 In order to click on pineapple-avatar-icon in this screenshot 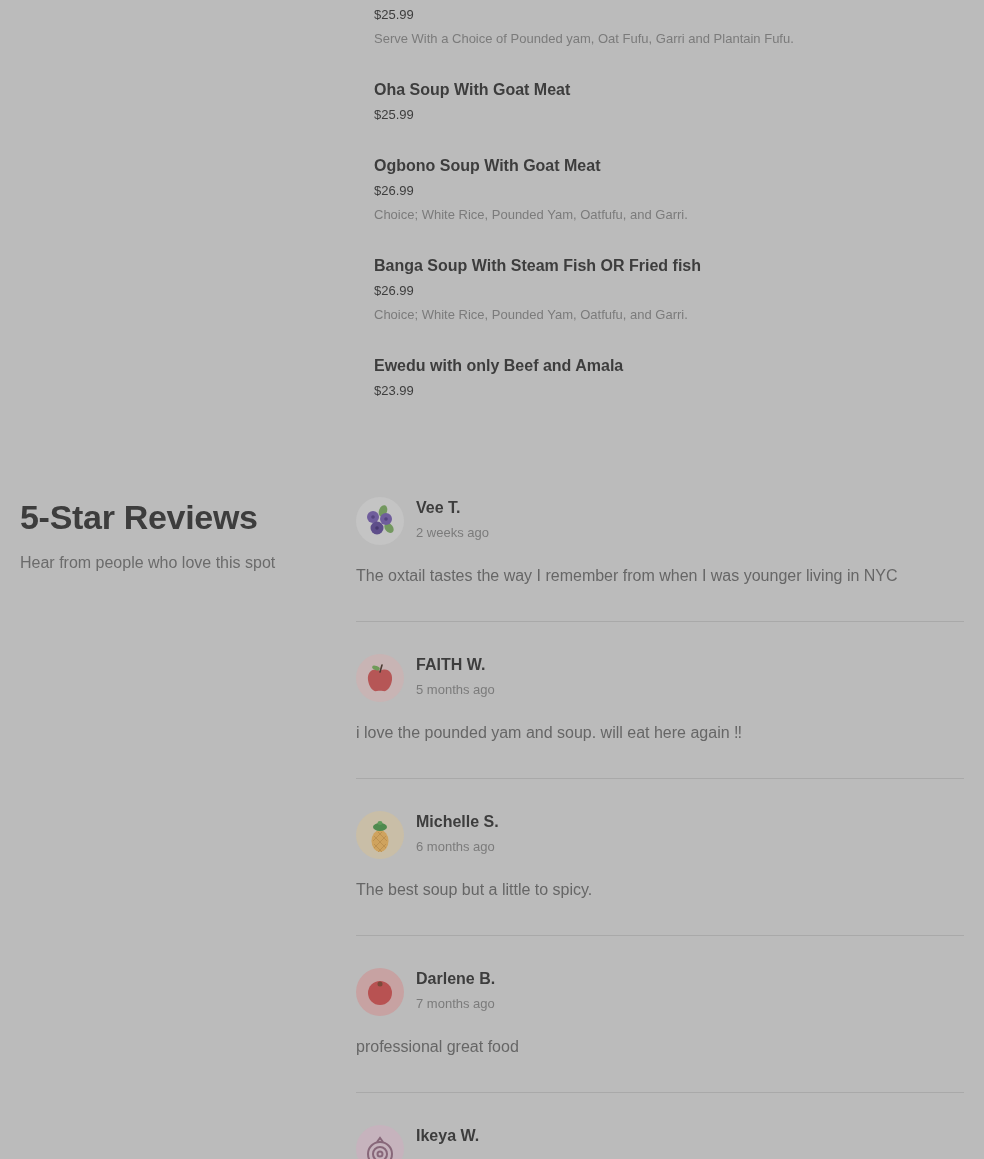, I will do `click(380, 835)`.